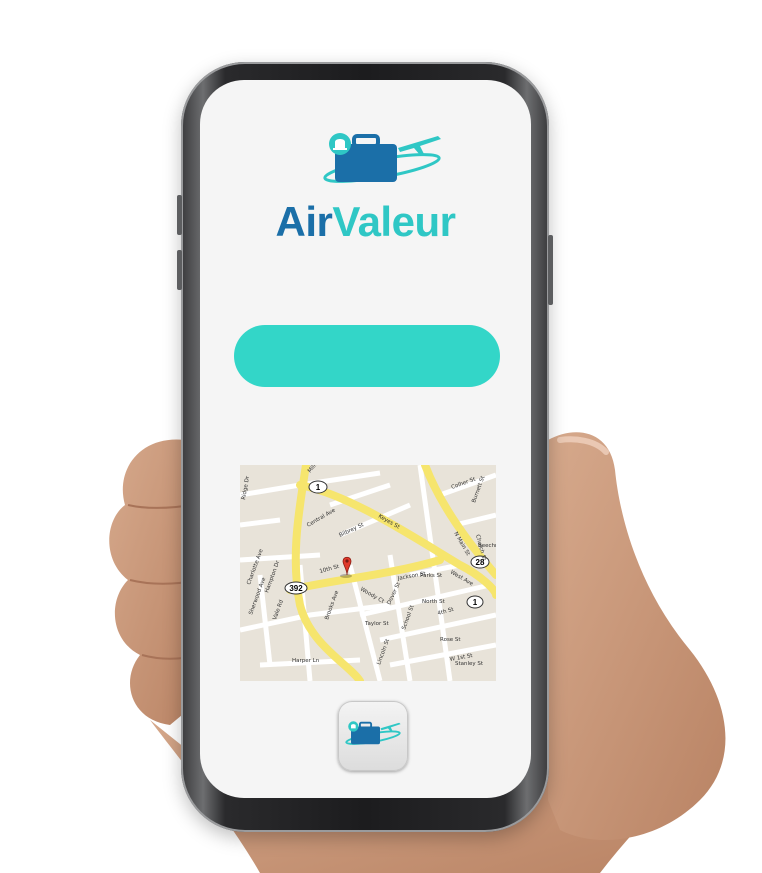 The image size is (762, 873). What do you see at coordinates (367, 356) in the screenshot?
I see `primary-action-button` at bounding box center [367, 356].